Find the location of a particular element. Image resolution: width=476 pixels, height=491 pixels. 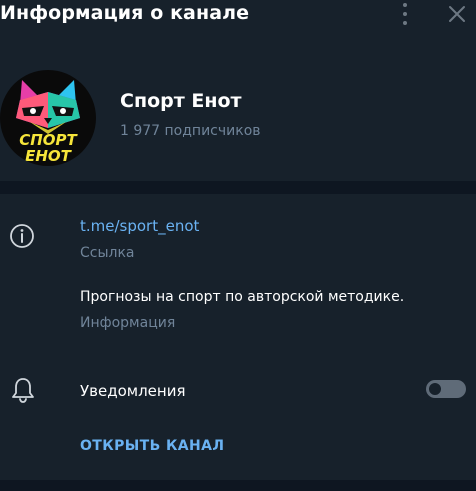

subscriber-count: 1 977 подписчиков is located at coordinates (190, 131).